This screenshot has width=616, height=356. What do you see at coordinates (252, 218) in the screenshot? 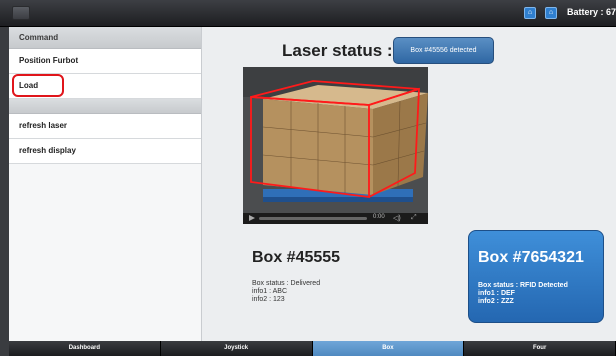
I see `play-icon` at bounding box center [252, 218].